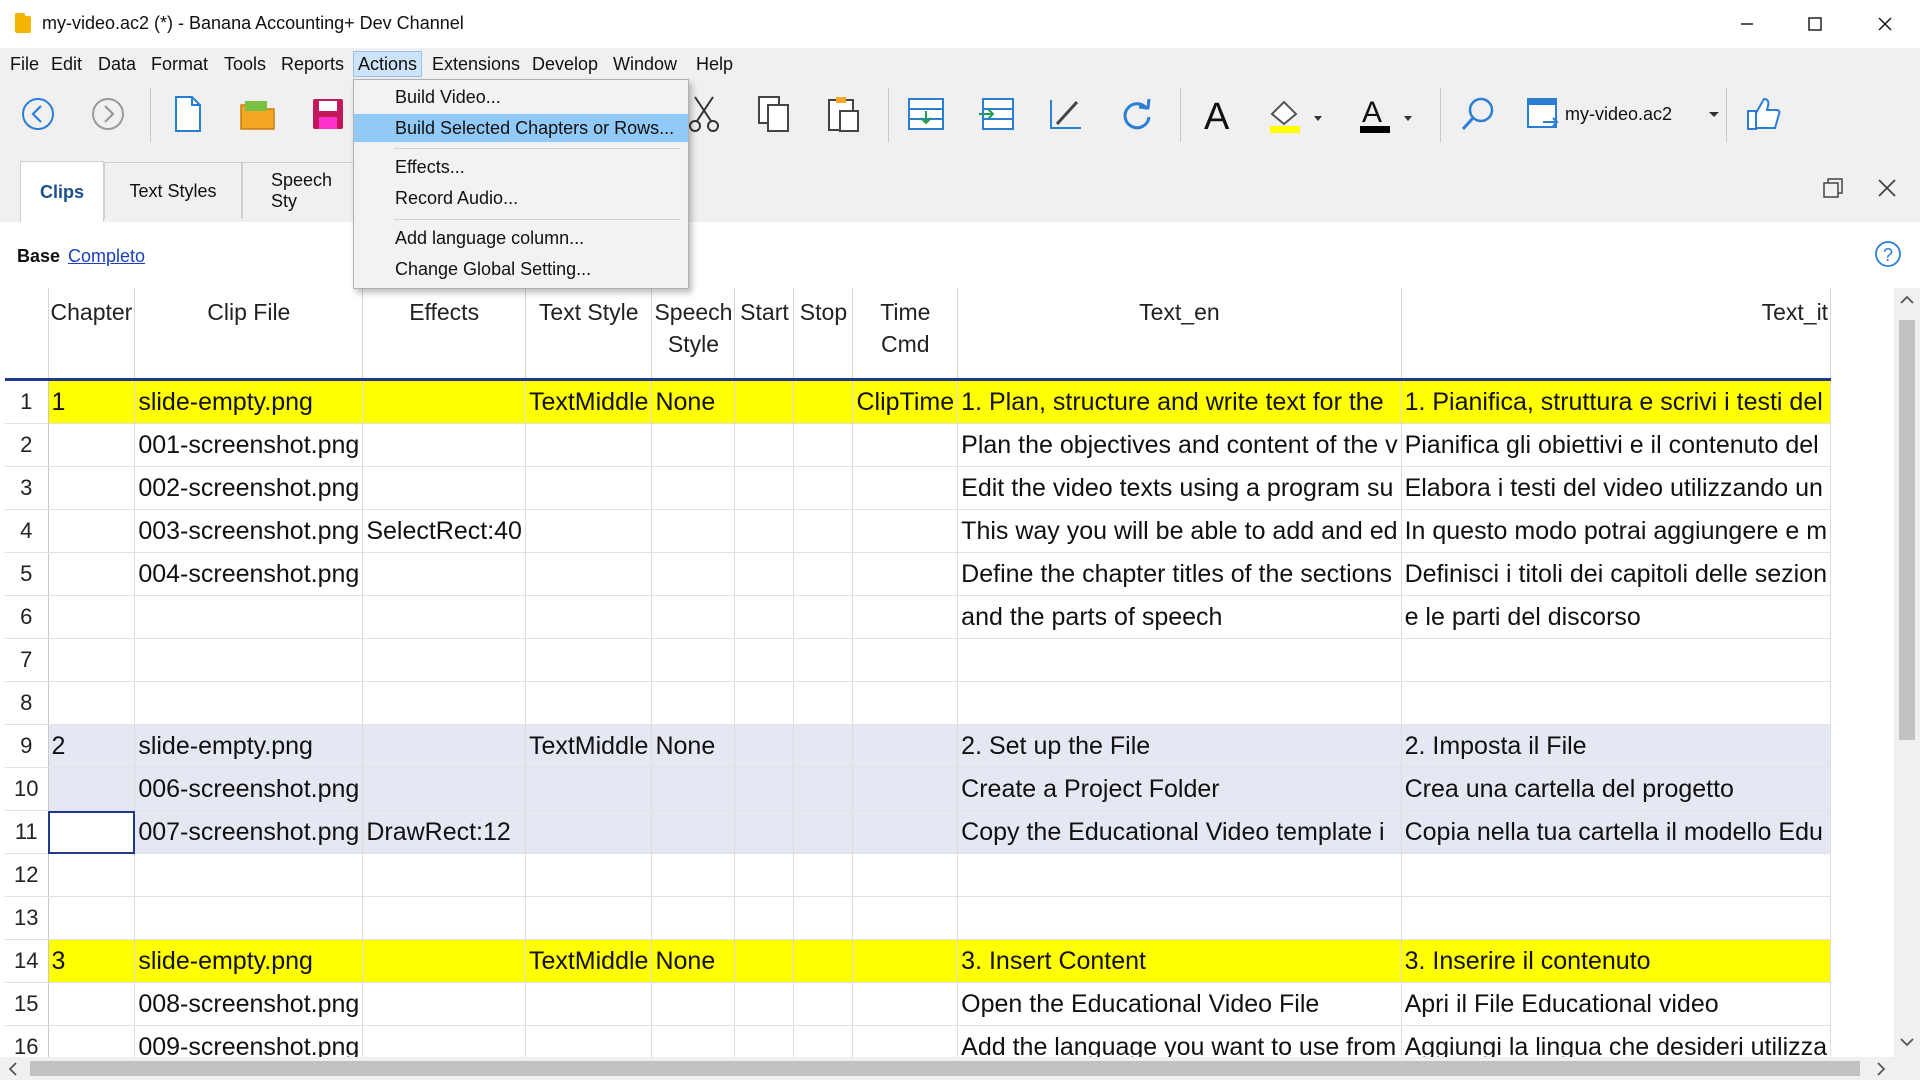 The width and height of the screenshot is (1920, 1080). Describe the element at coordinates (27, 488) in the screenshot. I see `row-number: 3` at that location.